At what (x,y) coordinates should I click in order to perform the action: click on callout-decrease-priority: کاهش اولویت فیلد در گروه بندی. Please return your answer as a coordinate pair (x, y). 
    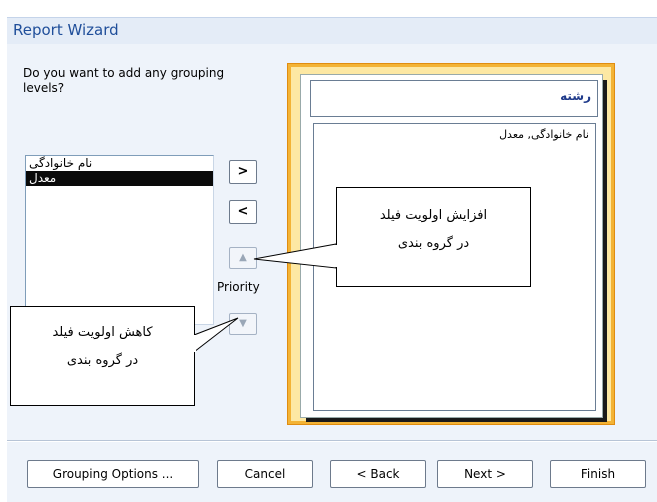
    Looking at the image, I should click on (102, 356).